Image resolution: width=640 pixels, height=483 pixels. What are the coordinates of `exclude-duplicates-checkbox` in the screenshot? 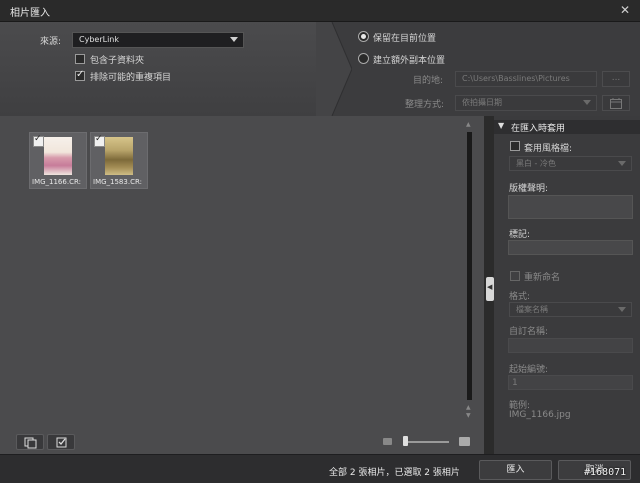 It's located at (80, 75).